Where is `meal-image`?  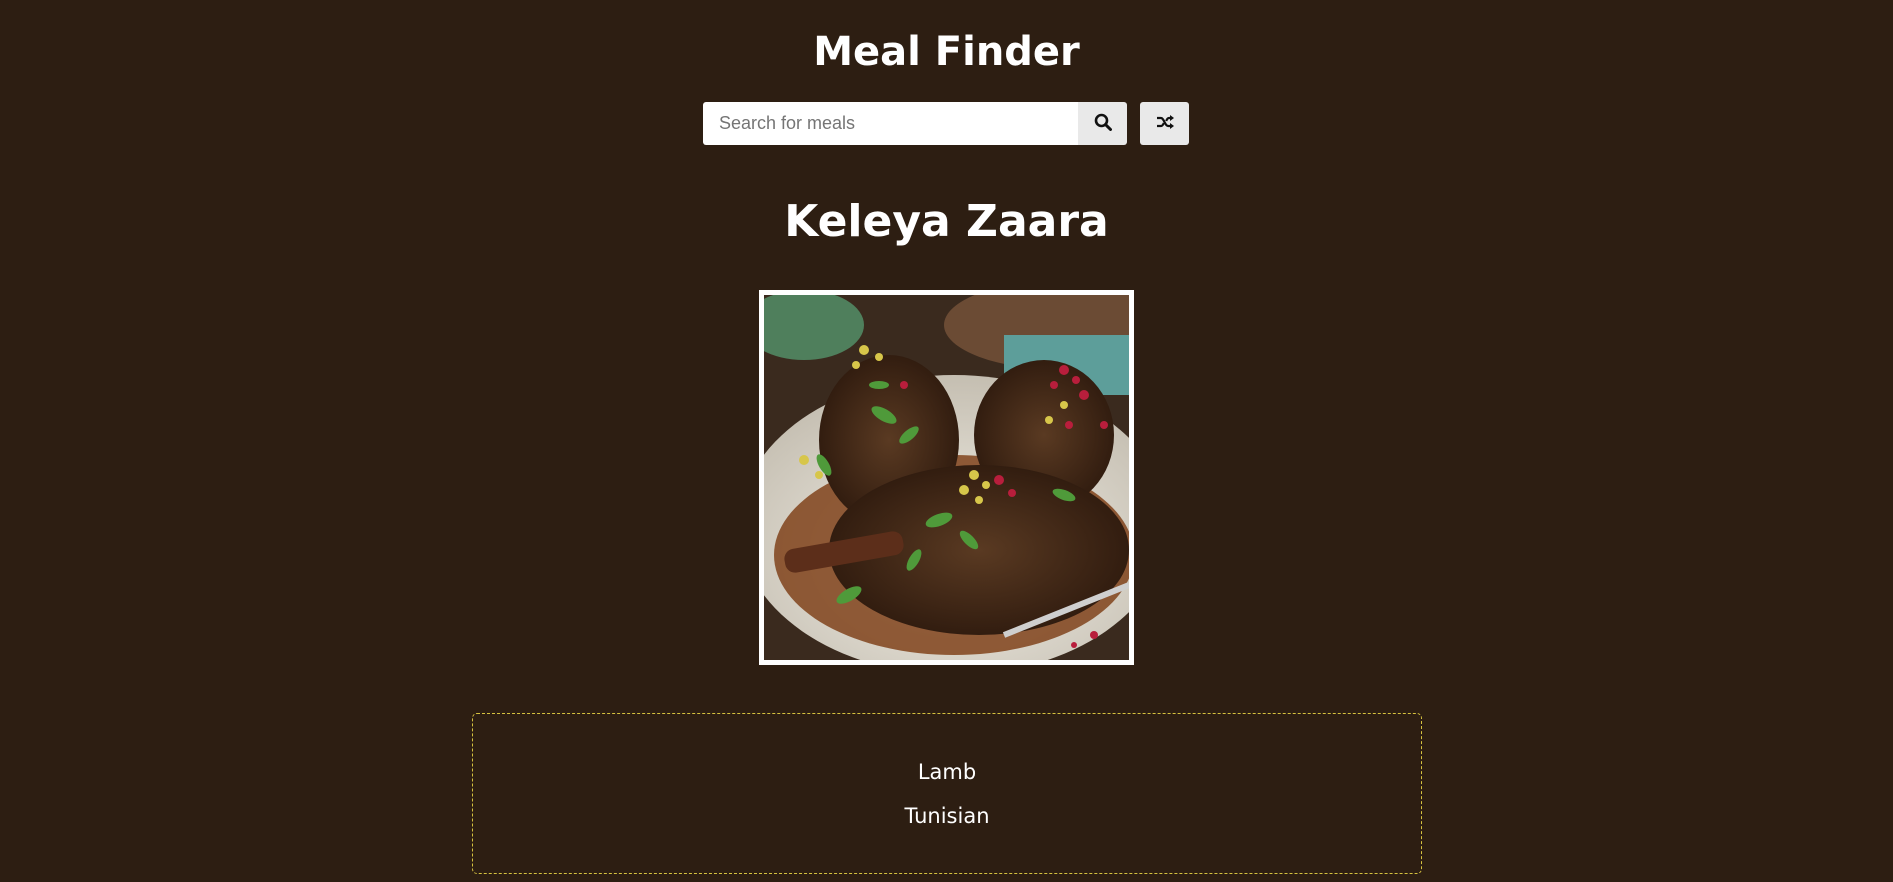
meal-image is located at coordinates (946, 477).